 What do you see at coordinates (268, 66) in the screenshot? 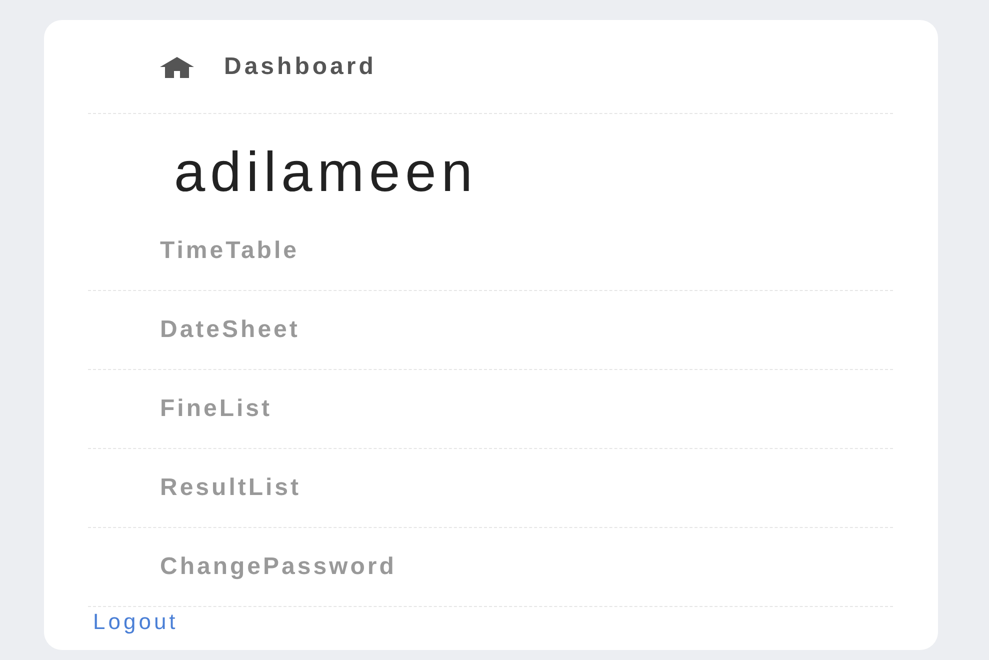
I see `dashboard-link: Dashboard` at bounding box center [268, 66].